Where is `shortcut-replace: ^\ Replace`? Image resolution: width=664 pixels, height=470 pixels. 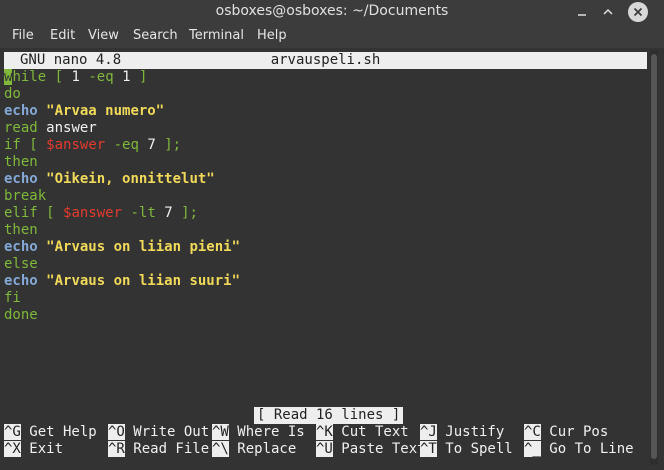
shortcut-replace: ^\ Replace is located at coordinates (254, 449).